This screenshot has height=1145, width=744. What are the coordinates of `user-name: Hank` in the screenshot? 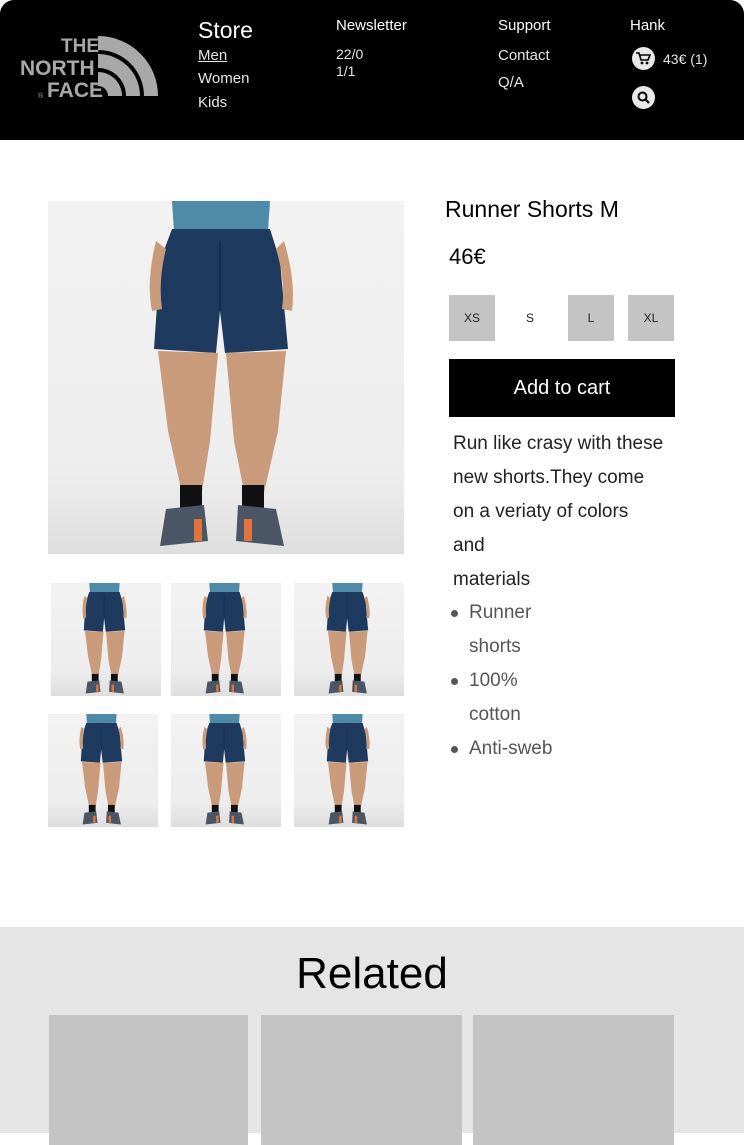 It's located at (647, 25).